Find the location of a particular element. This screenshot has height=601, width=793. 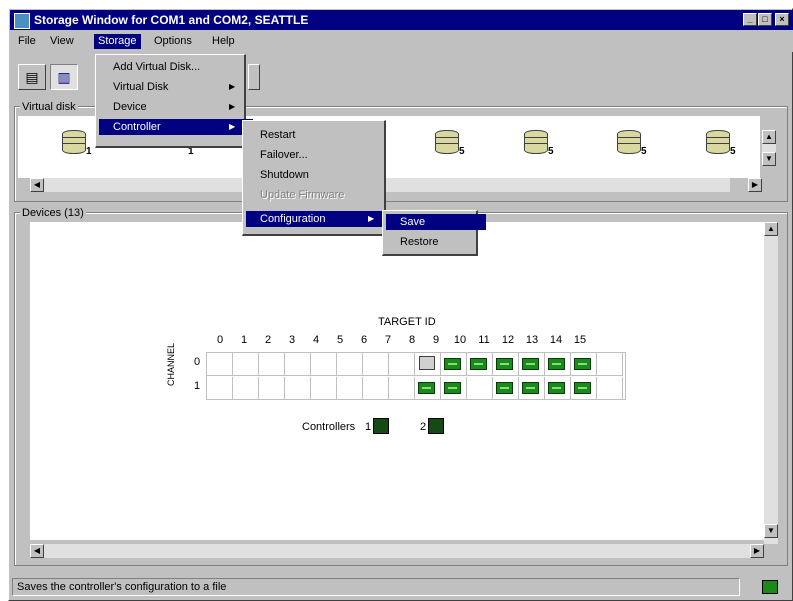

menu-item-label: Shutdown is located at coordinates (284, 175).